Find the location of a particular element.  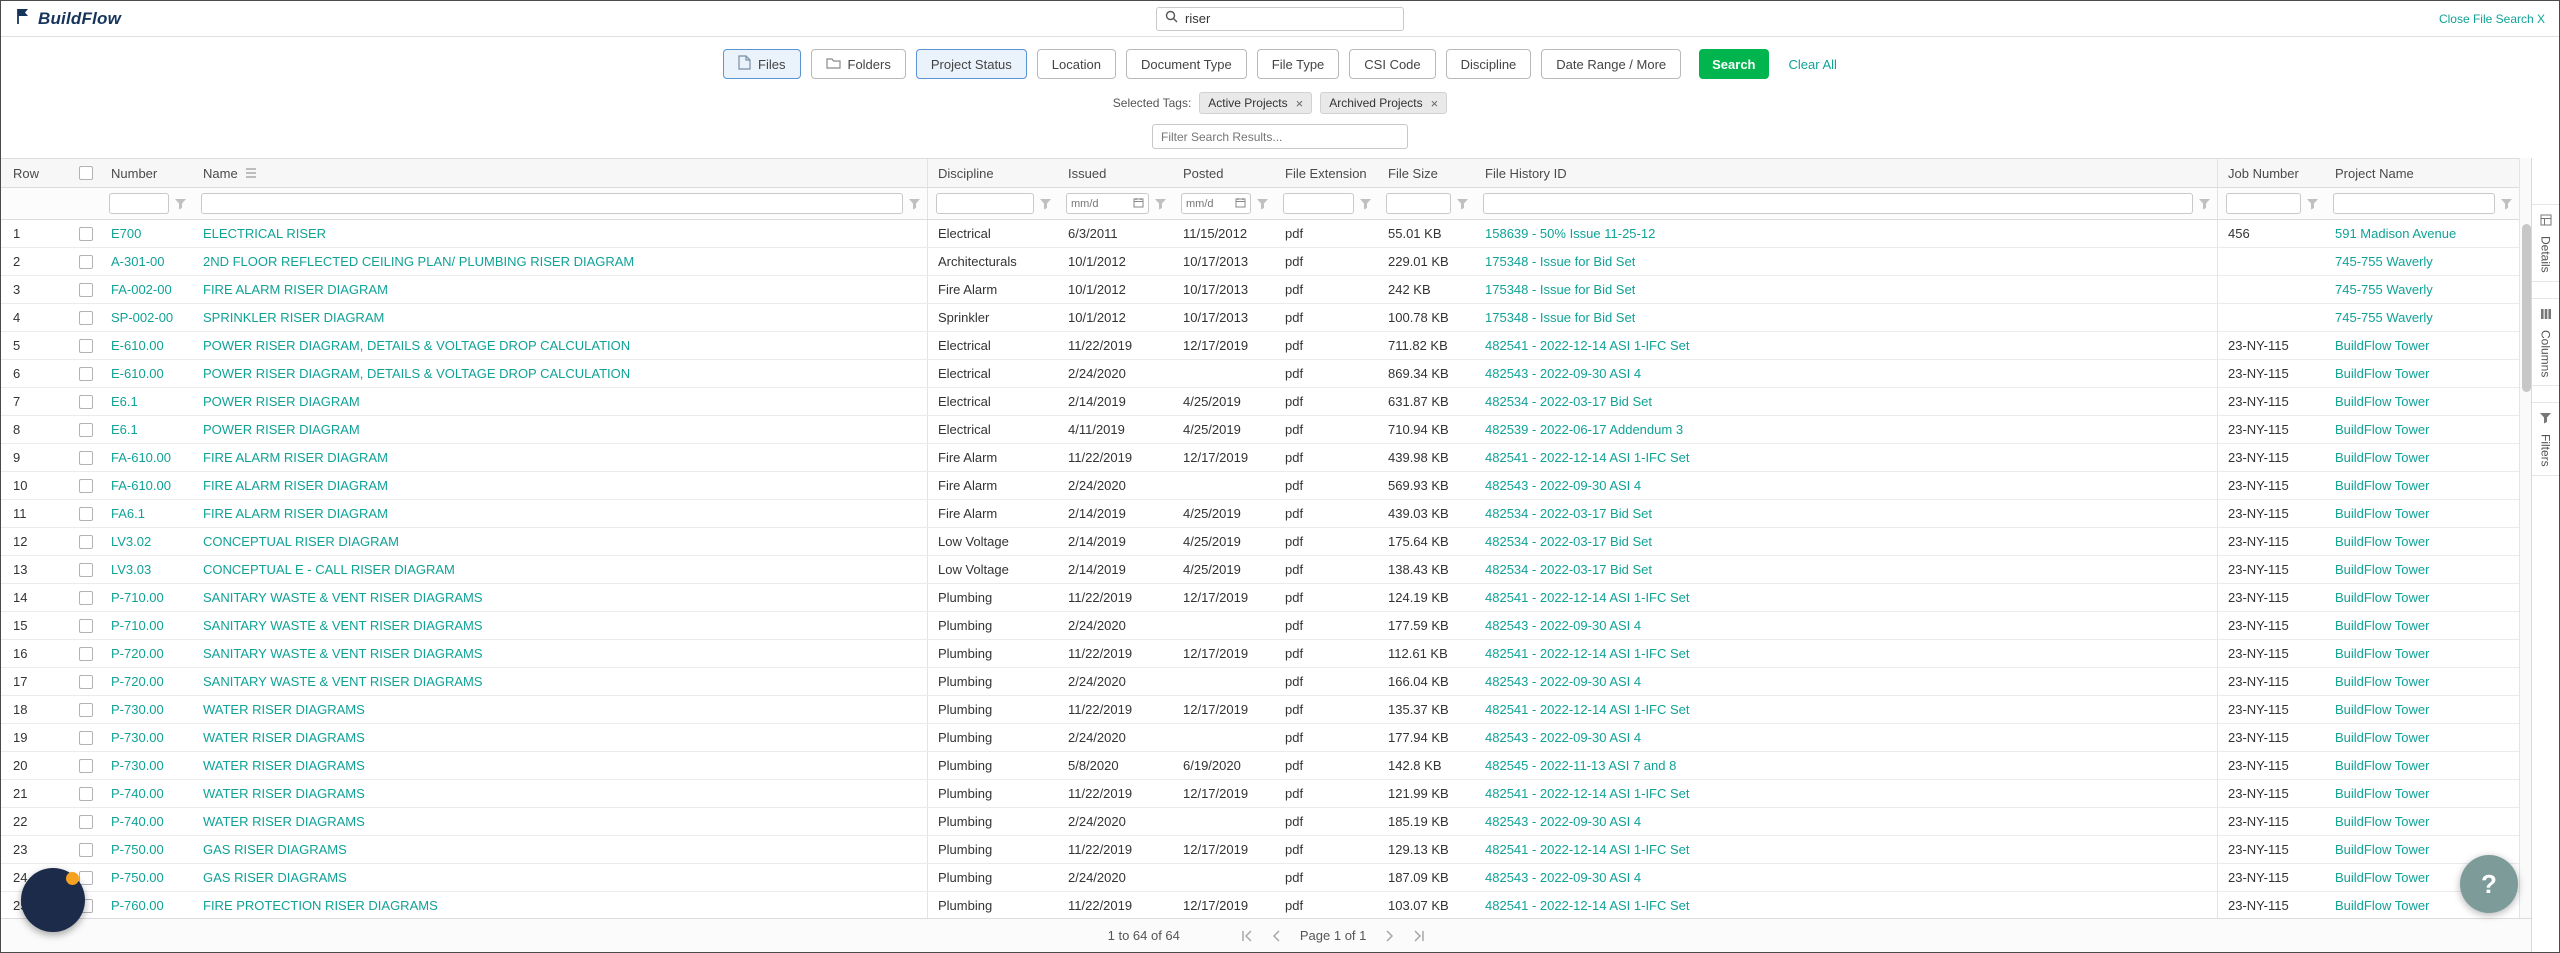

file-number-link: LV3.02 is located at coordinates (131, 541).